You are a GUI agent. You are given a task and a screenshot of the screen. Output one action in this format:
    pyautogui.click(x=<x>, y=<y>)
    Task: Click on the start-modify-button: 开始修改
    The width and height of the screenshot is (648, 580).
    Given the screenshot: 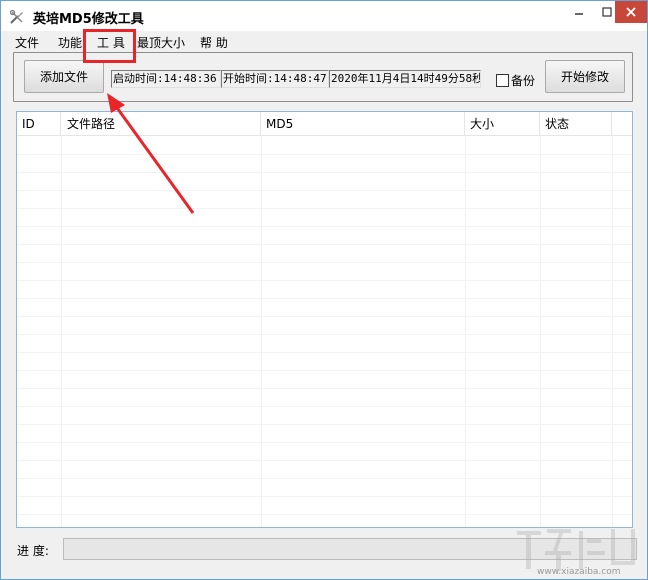 What is the action you would take?
    pyautogui.click(x=585, y=76)
    